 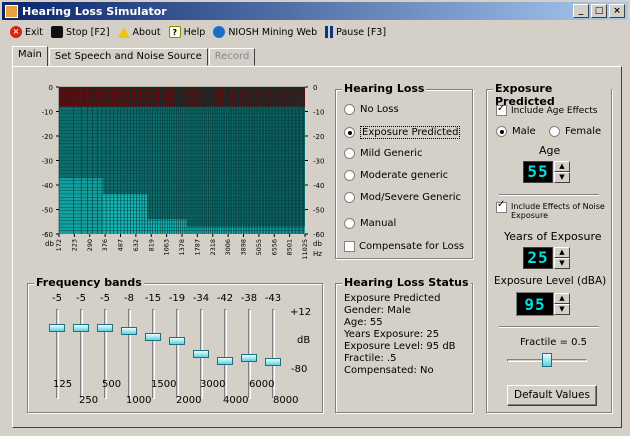 I want to click on maximize-button: □, so click(x=599, y=11).